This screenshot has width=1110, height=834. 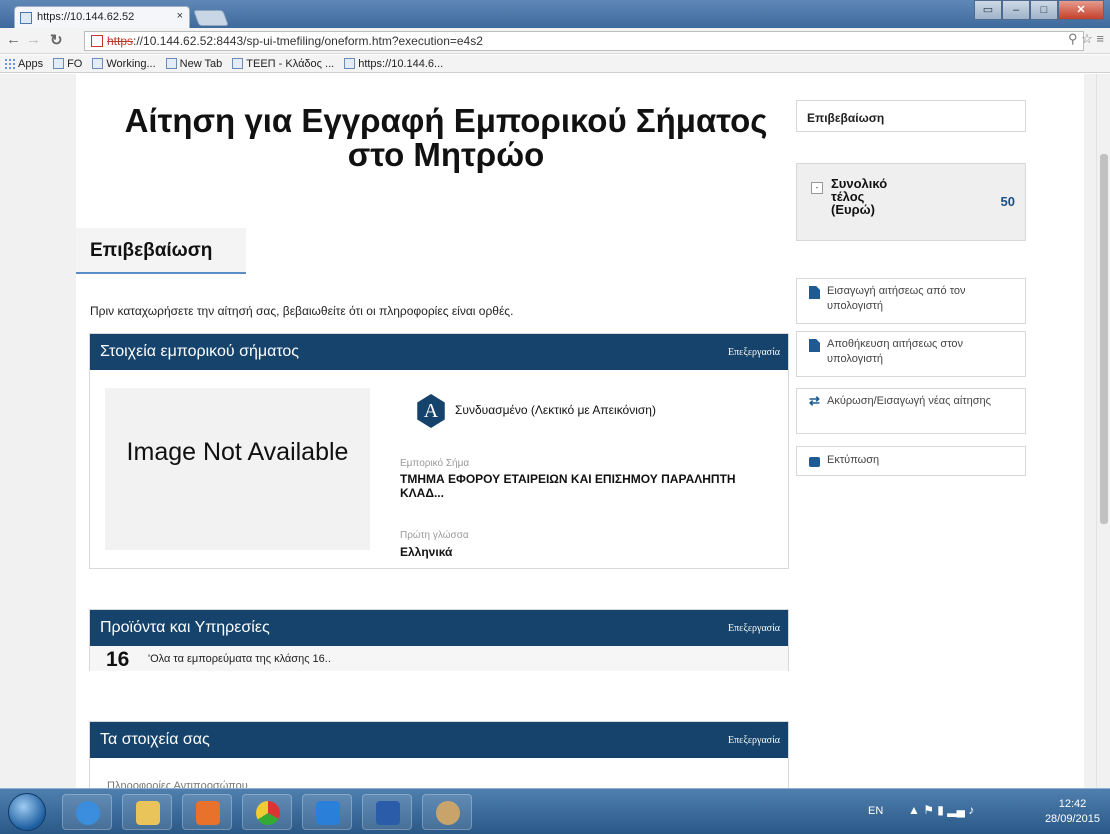 I want to click on folder-icon, so click(x=148, y=813).